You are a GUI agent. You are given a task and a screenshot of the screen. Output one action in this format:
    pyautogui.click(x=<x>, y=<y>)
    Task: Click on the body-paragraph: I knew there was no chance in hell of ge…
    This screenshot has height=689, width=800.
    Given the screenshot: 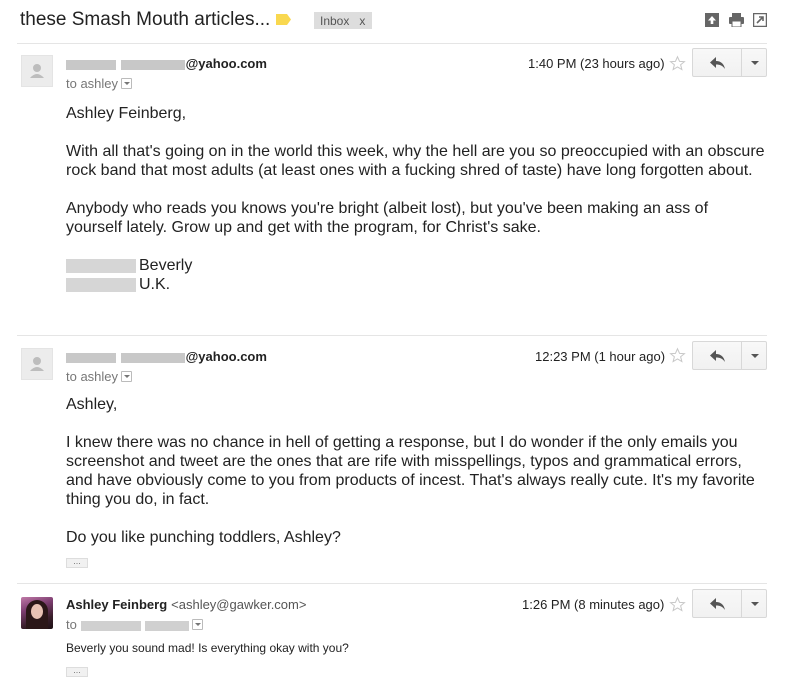 What is the action you would take?
    pyautogui.click(x=410, y=471)
    